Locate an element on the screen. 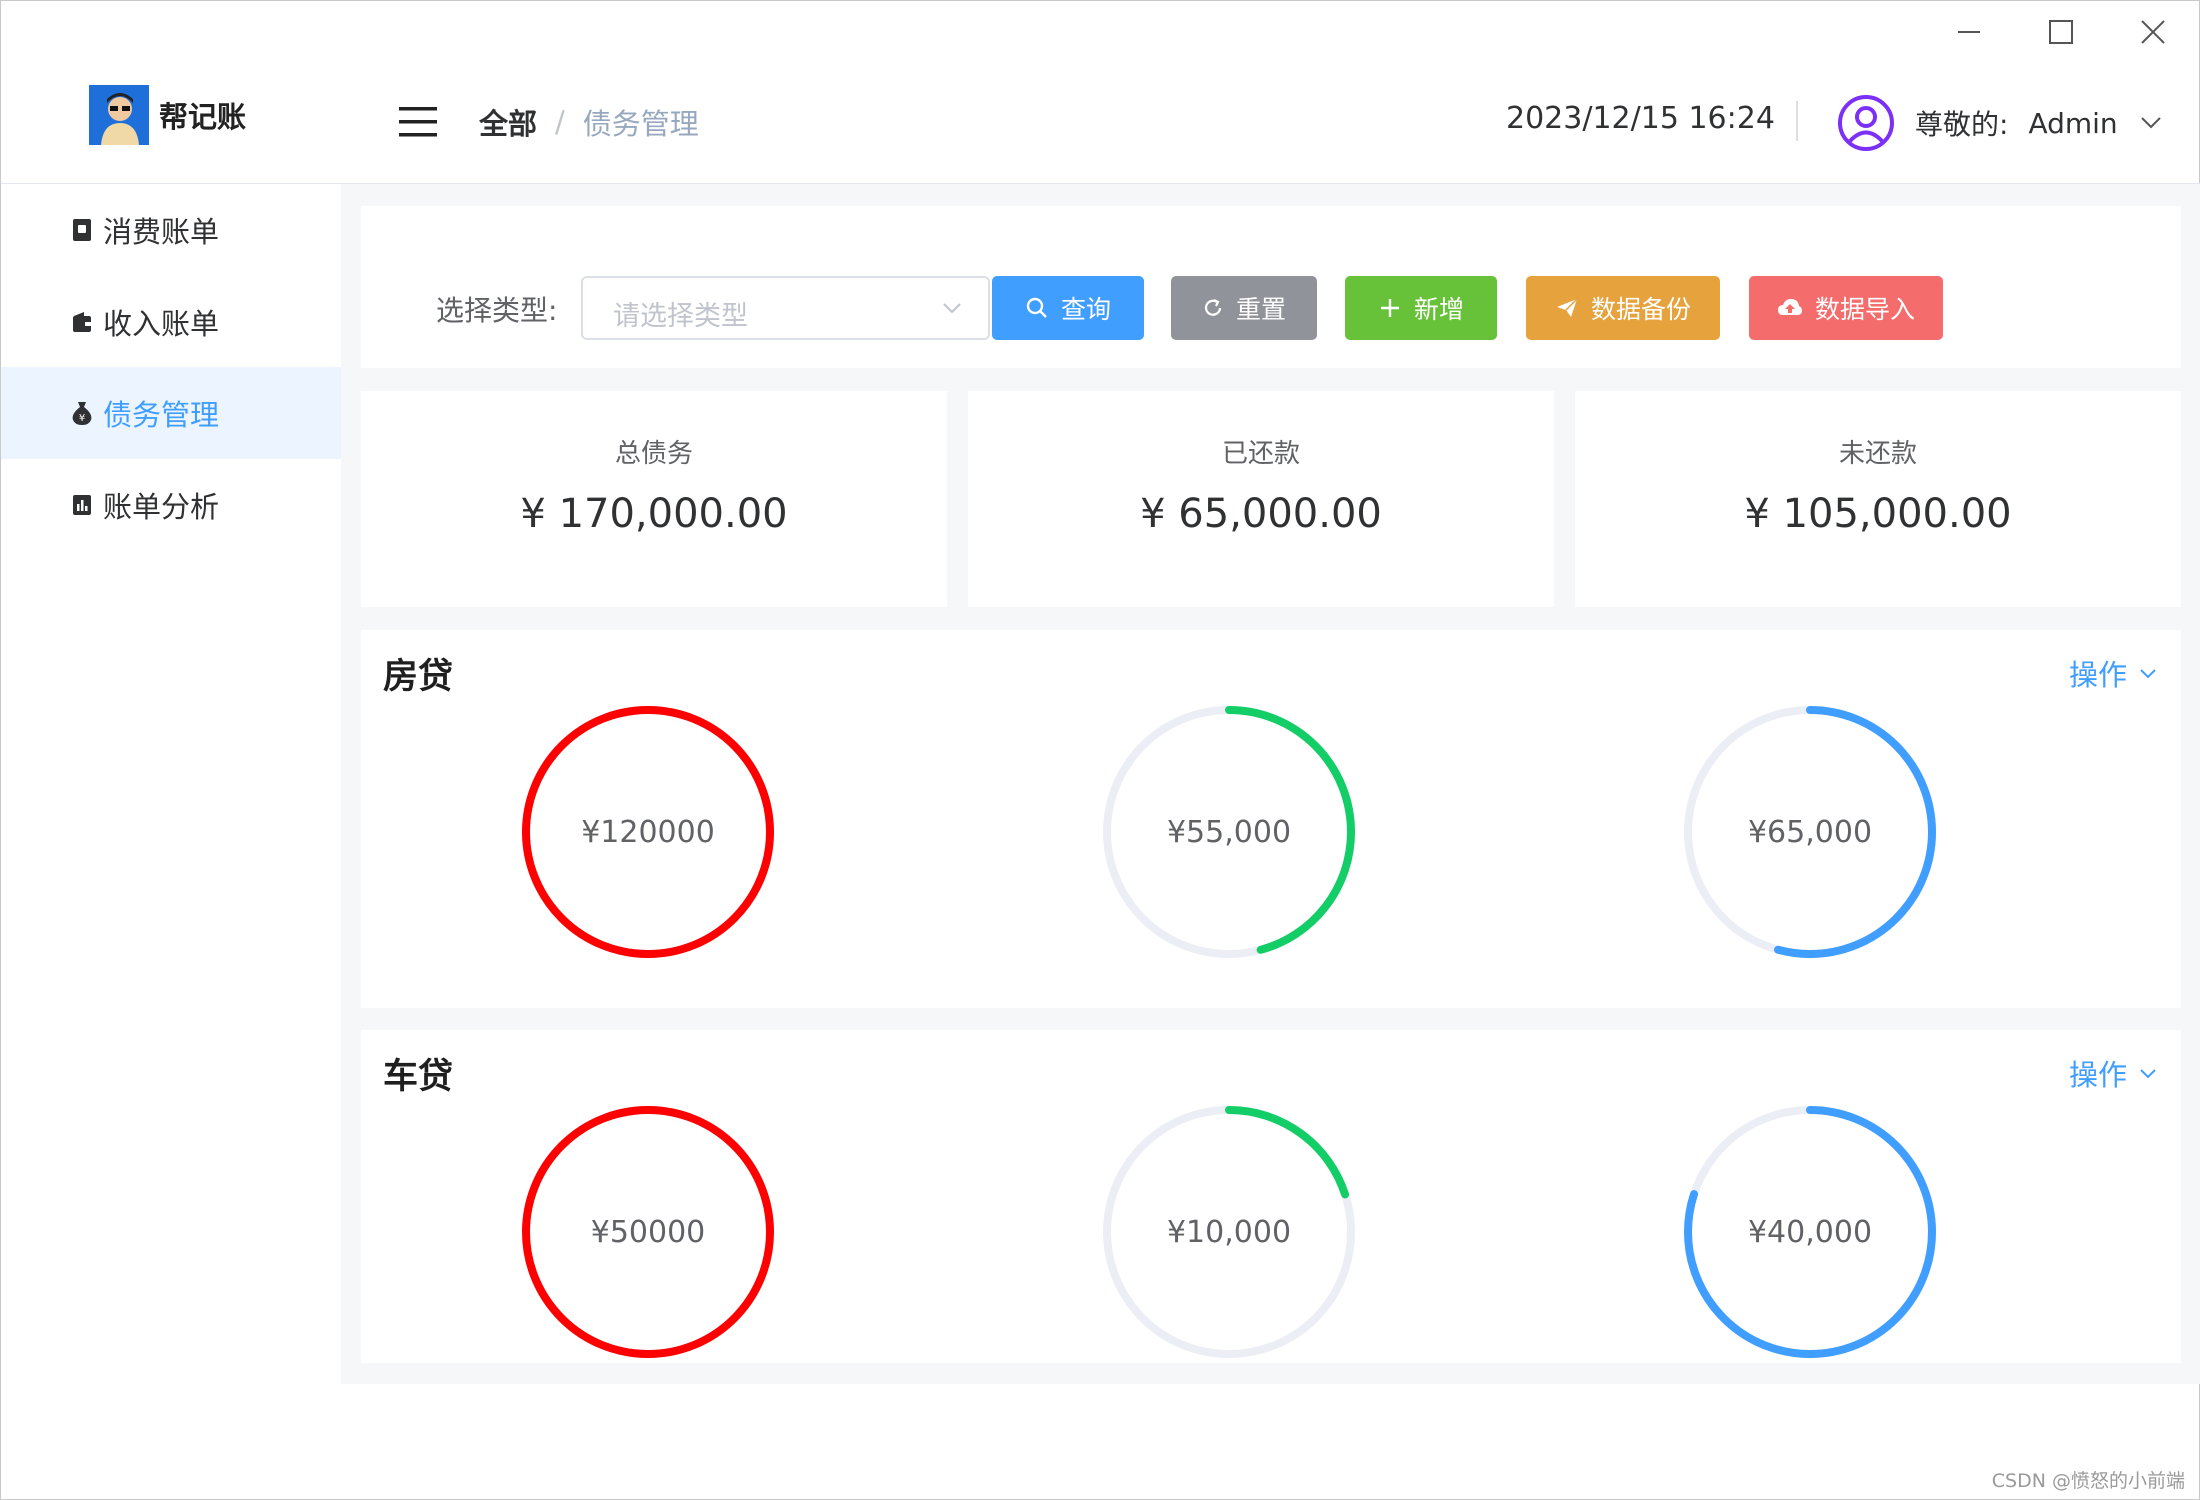 This screenshot has height=1500, width=2200. stat-card-total: 总债务 ¥ 170,000.00 is located at coordinates (654, 499).